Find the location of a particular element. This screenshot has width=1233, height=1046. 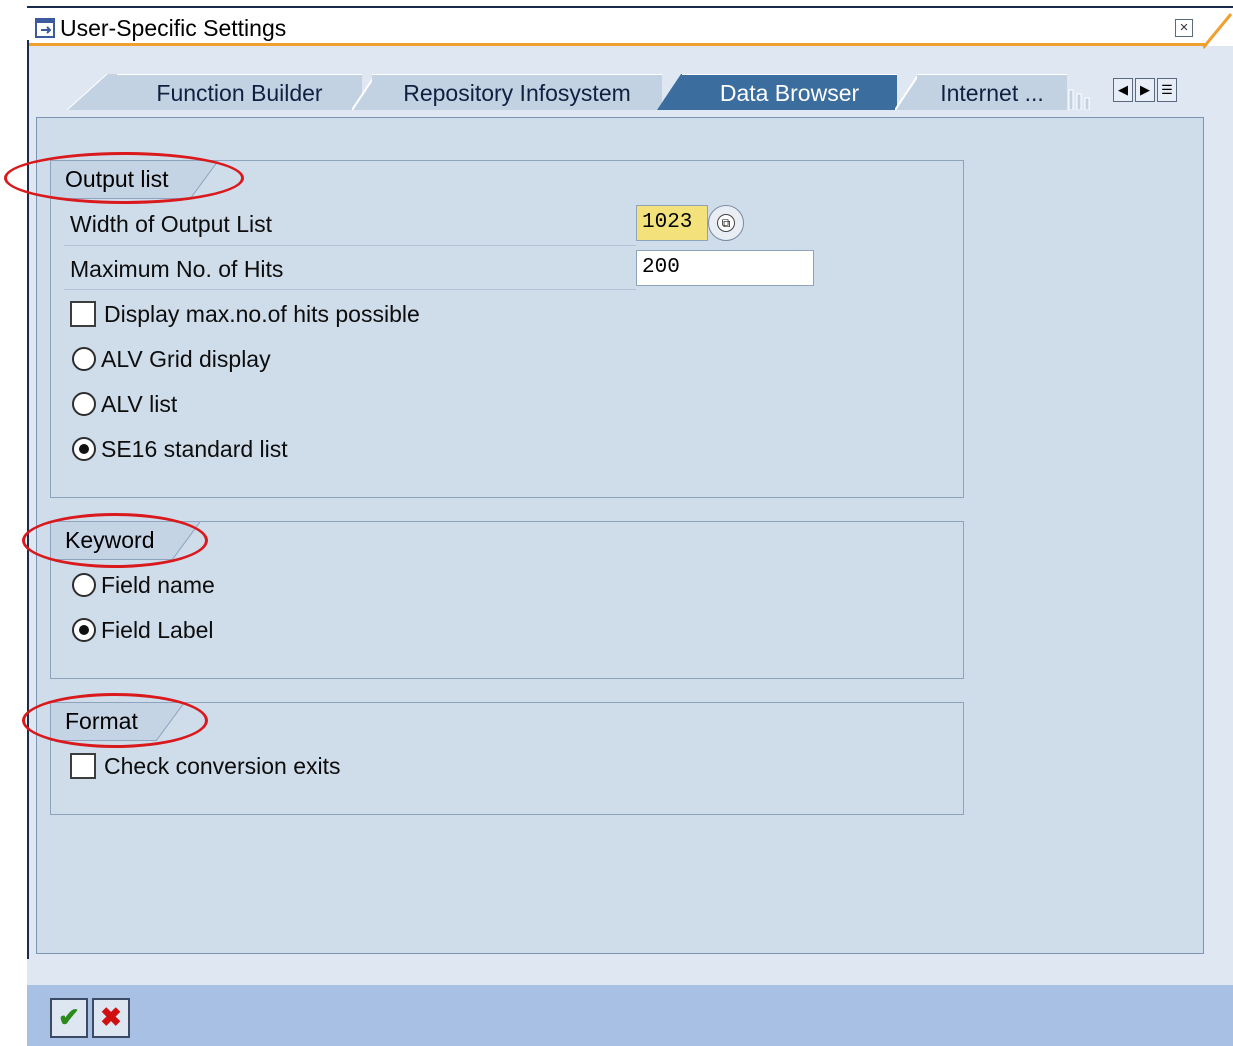

alv-grid-label: ALV Grid display is located at coordinates (186, 359).